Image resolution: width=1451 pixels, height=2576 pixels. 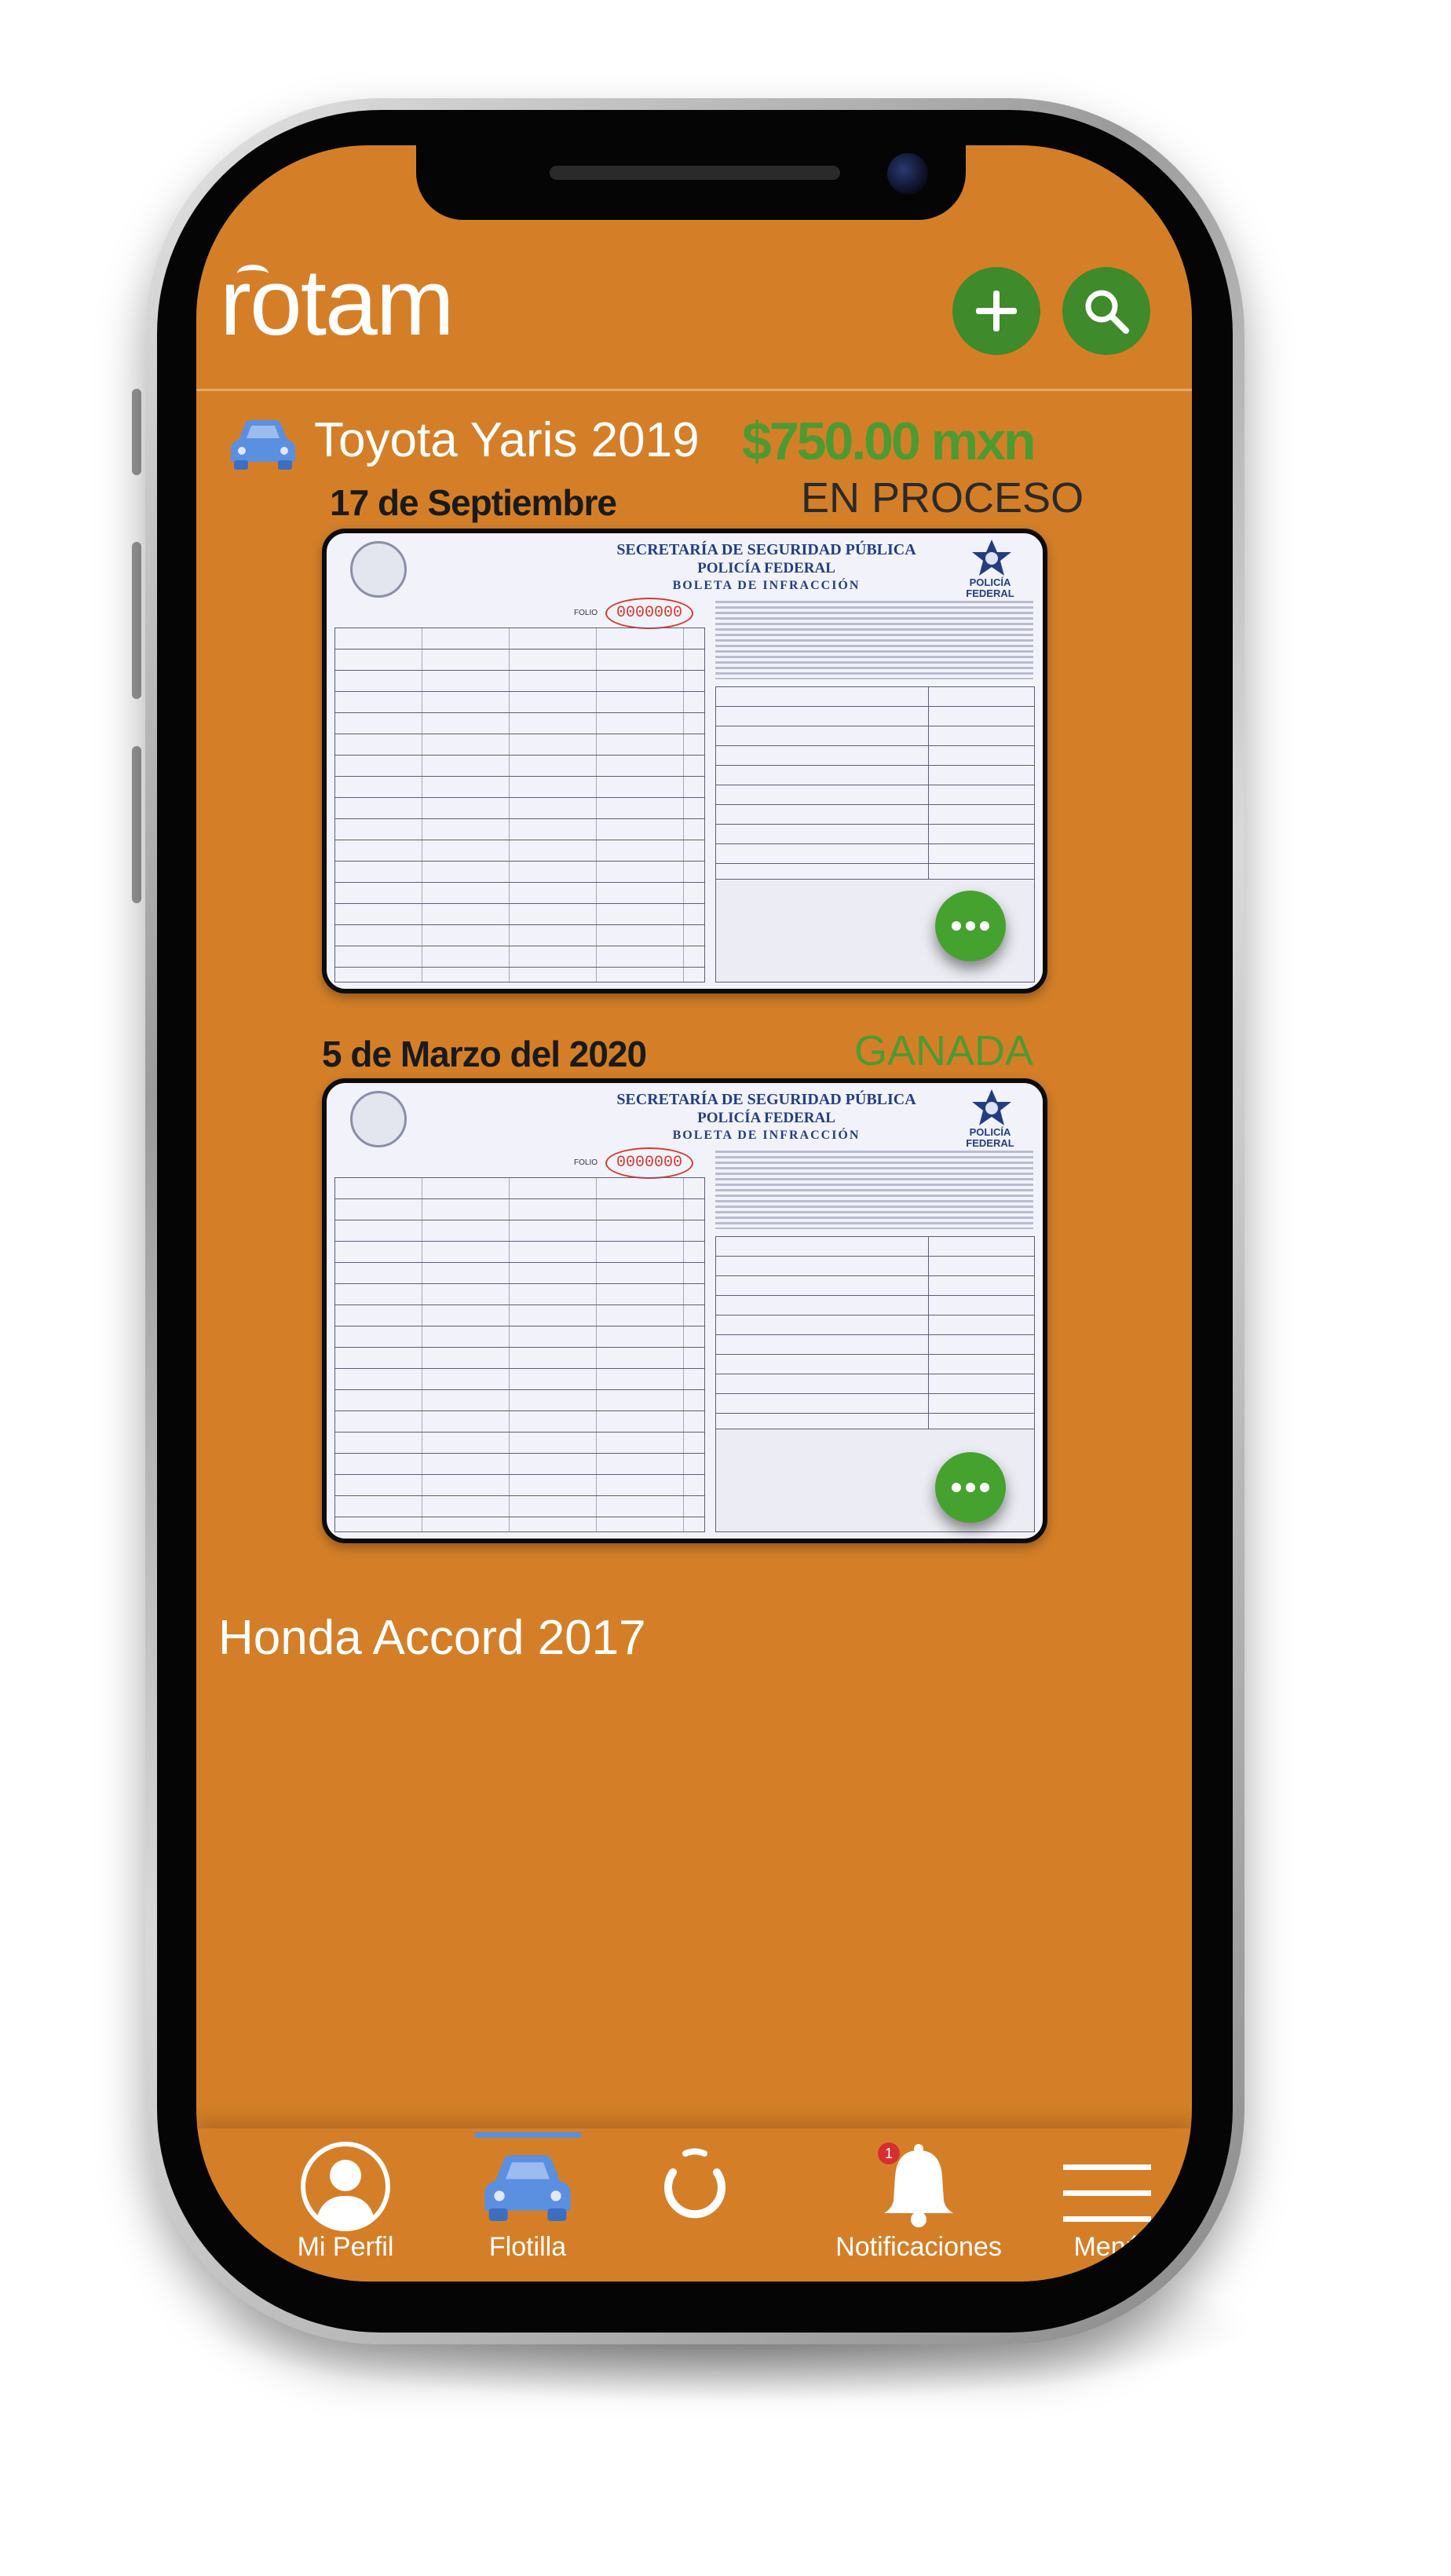 I want to click on nav-item-profile: Mi Perfil, so click(x=346, y=2204).